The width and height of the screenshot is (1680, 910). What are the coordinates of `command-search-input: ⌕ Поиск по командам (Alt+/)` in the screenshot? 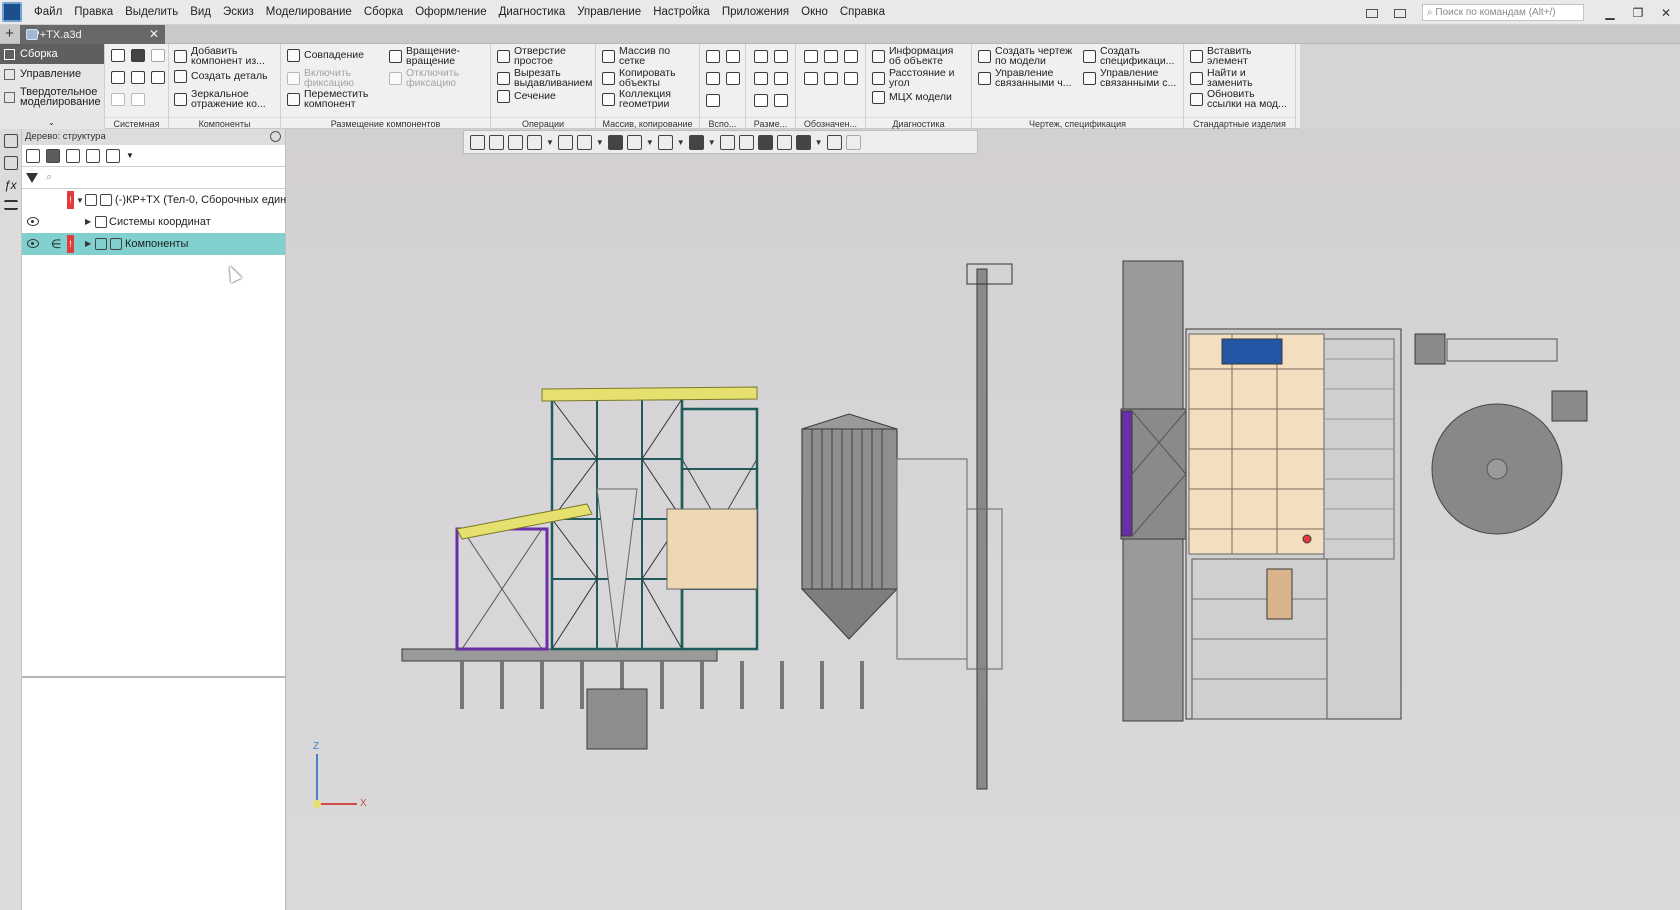 It's located at (1503, 12).